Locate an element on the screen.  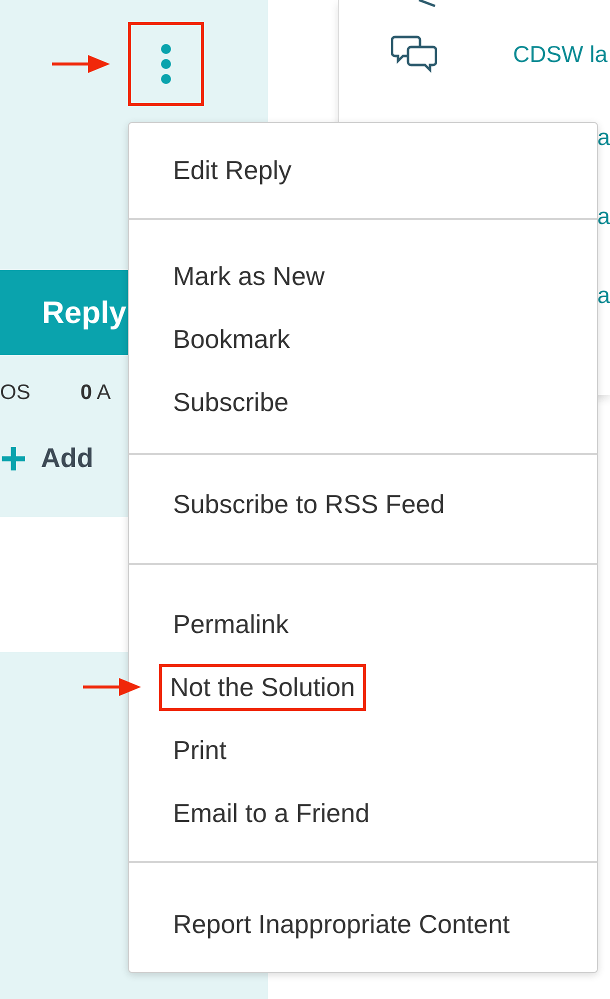
menu-item: Edit Reply is located at coordinates (236, 170).